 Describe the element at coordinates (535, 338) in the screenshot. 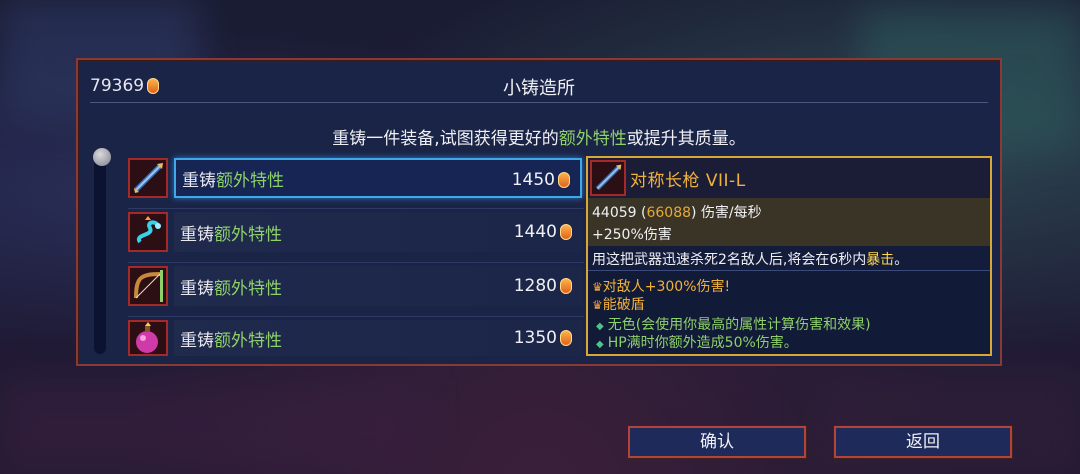

I see `item-cost-value: 1350` at that location.